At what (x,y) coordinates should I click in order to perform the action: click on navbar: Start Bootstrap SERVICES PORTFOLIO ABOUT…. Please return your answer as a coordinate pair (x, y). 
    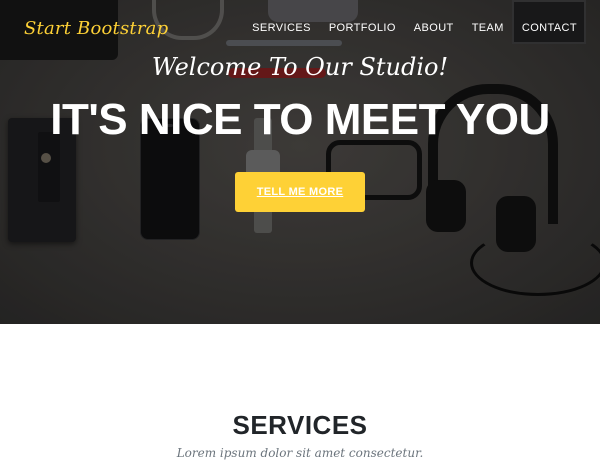
    Looking at the image, I should click on (300, 28).